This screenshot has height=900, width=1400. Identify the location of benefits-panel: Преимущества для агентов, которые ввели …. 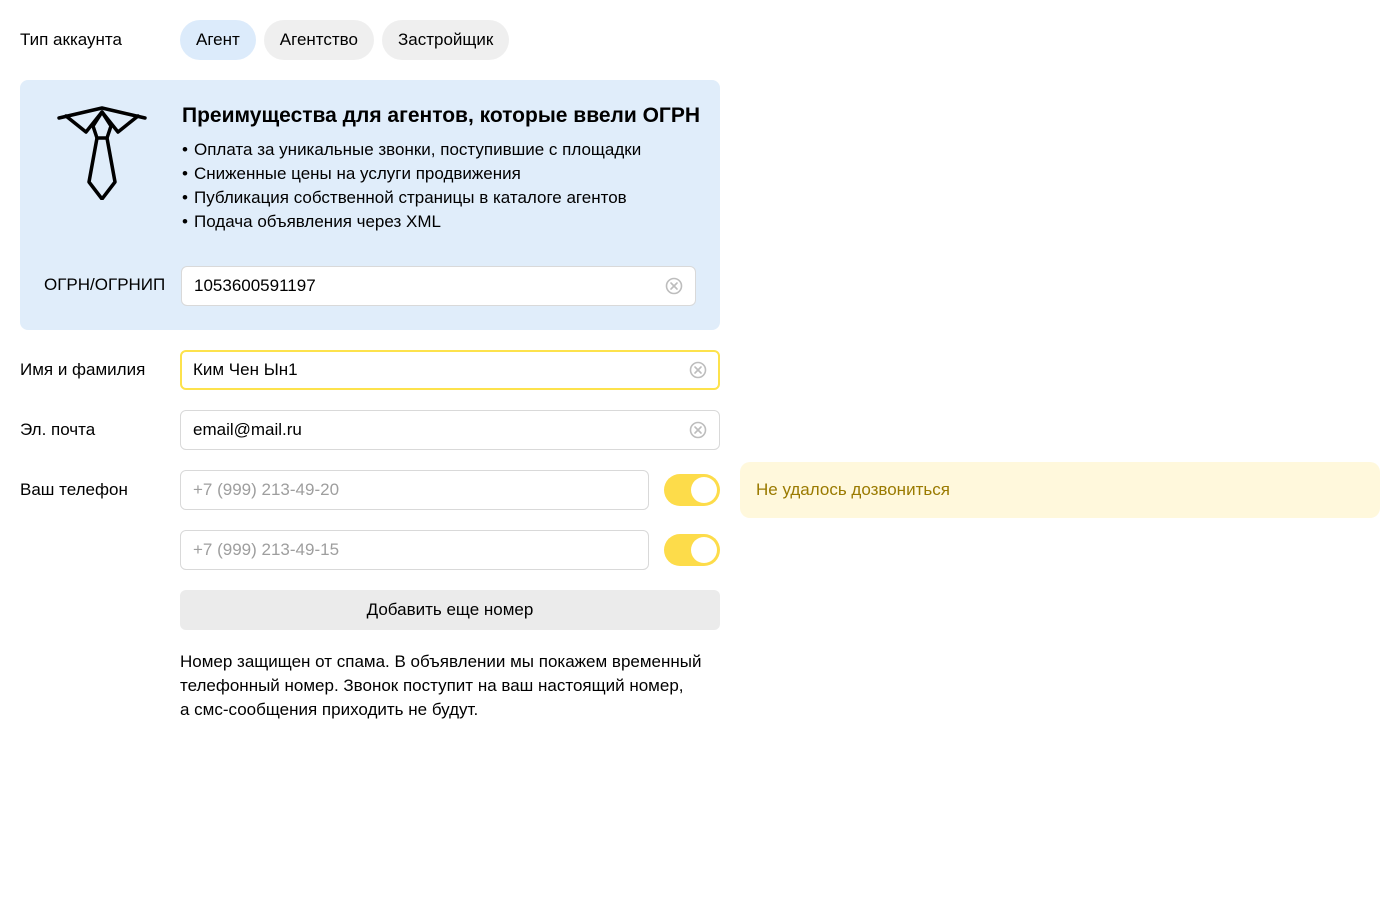
(370, 205).